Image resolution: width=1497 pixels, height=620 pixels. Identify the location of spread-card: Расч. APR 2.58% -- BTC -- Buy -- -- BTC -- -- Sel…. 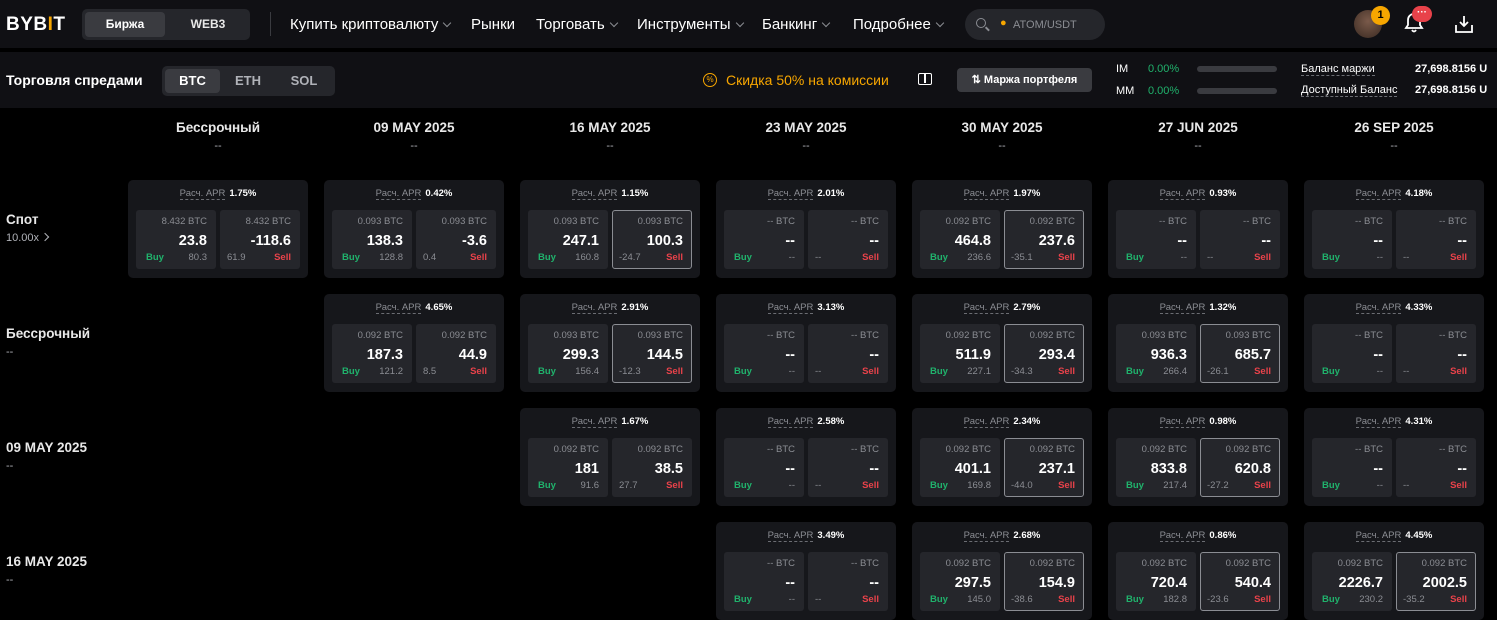
(806, 457).